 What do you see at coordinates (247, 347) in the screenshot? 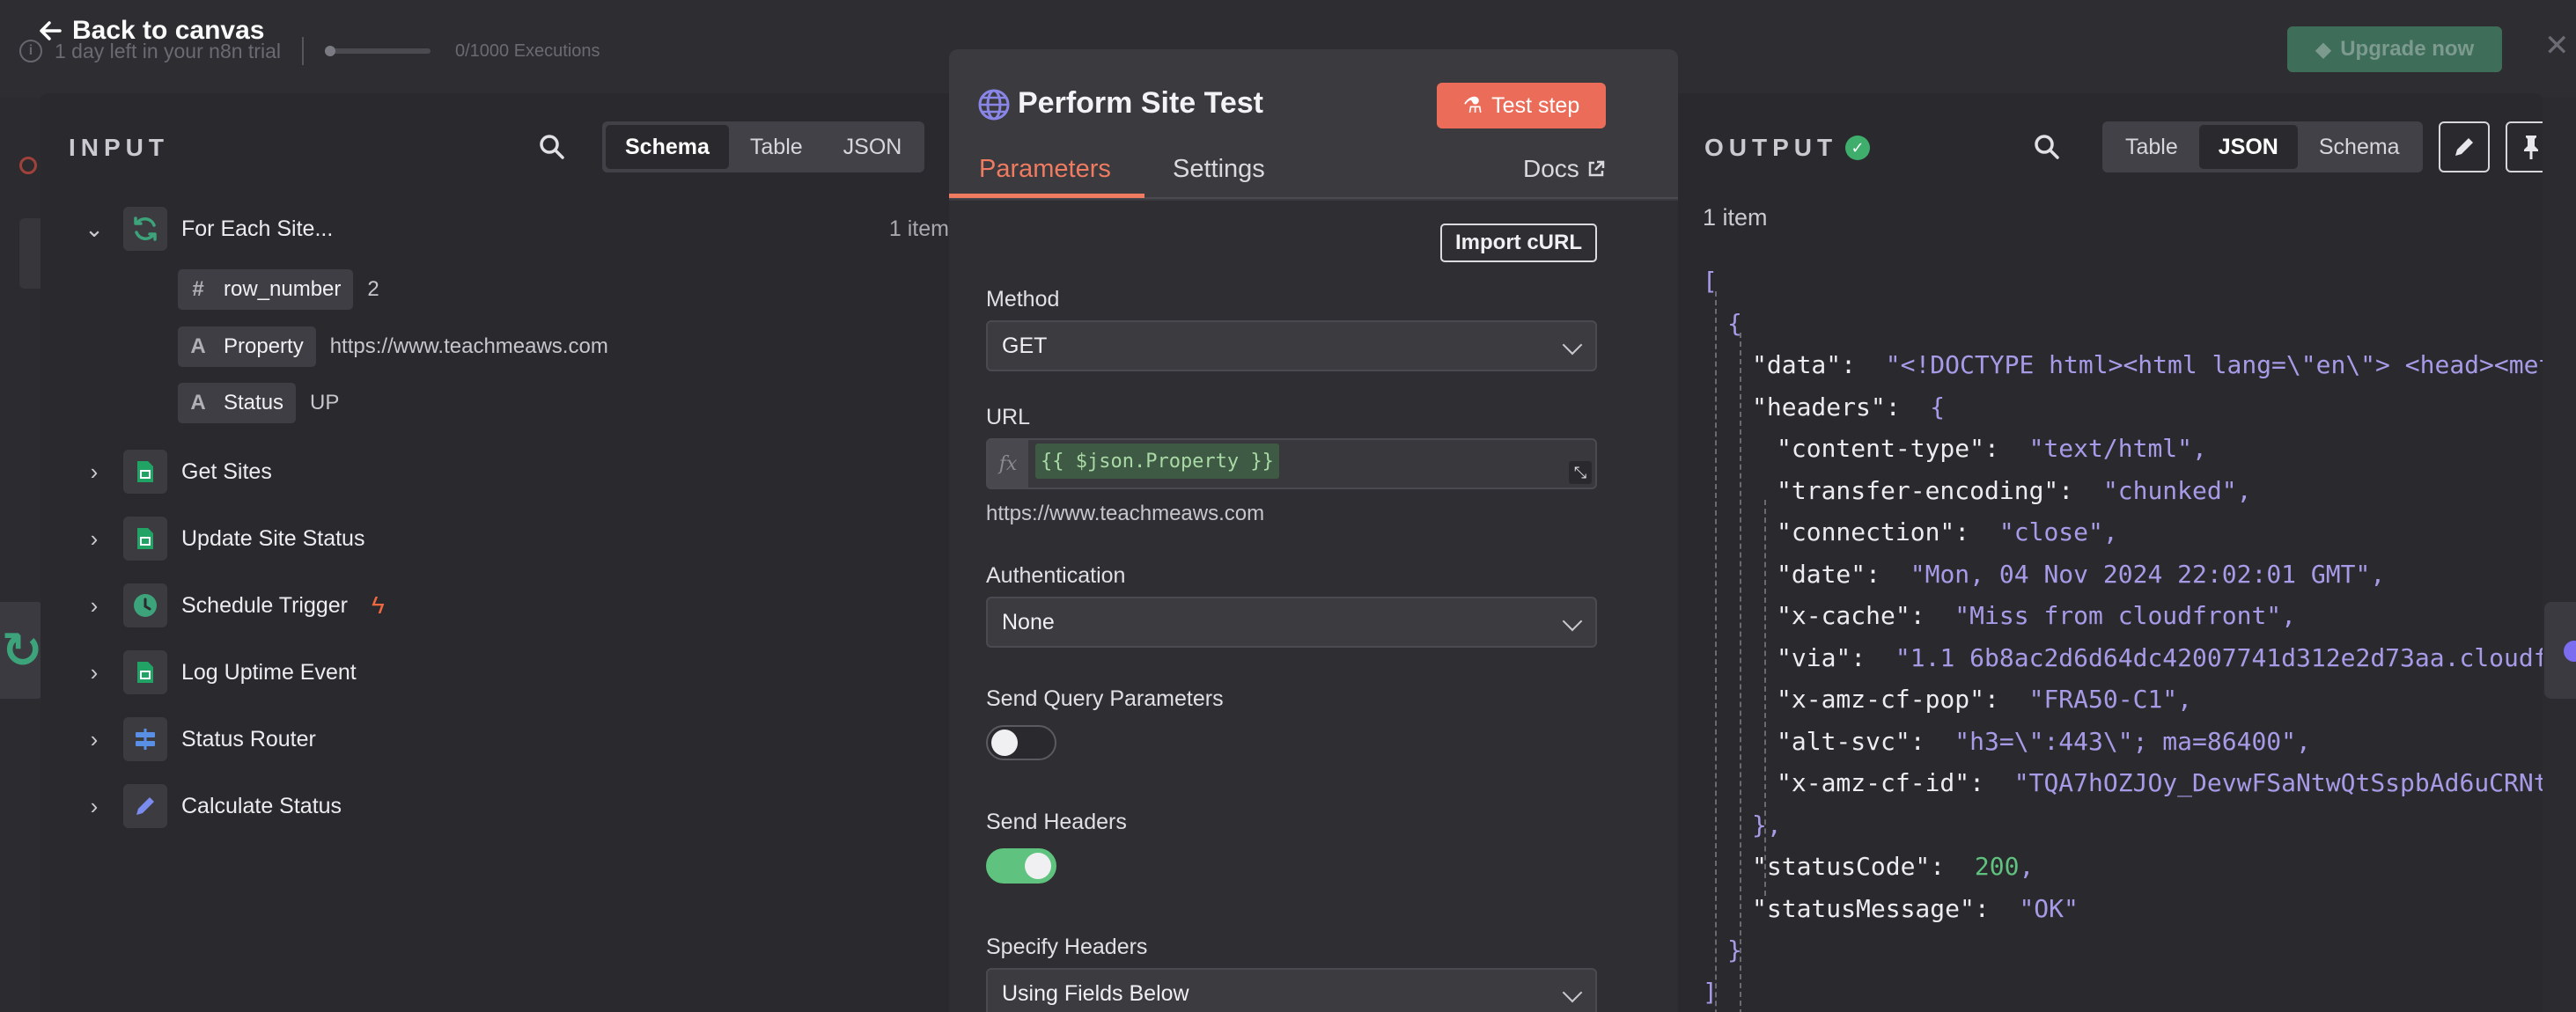
I see `field-chip: A Property` at bounding box center [247, 347].